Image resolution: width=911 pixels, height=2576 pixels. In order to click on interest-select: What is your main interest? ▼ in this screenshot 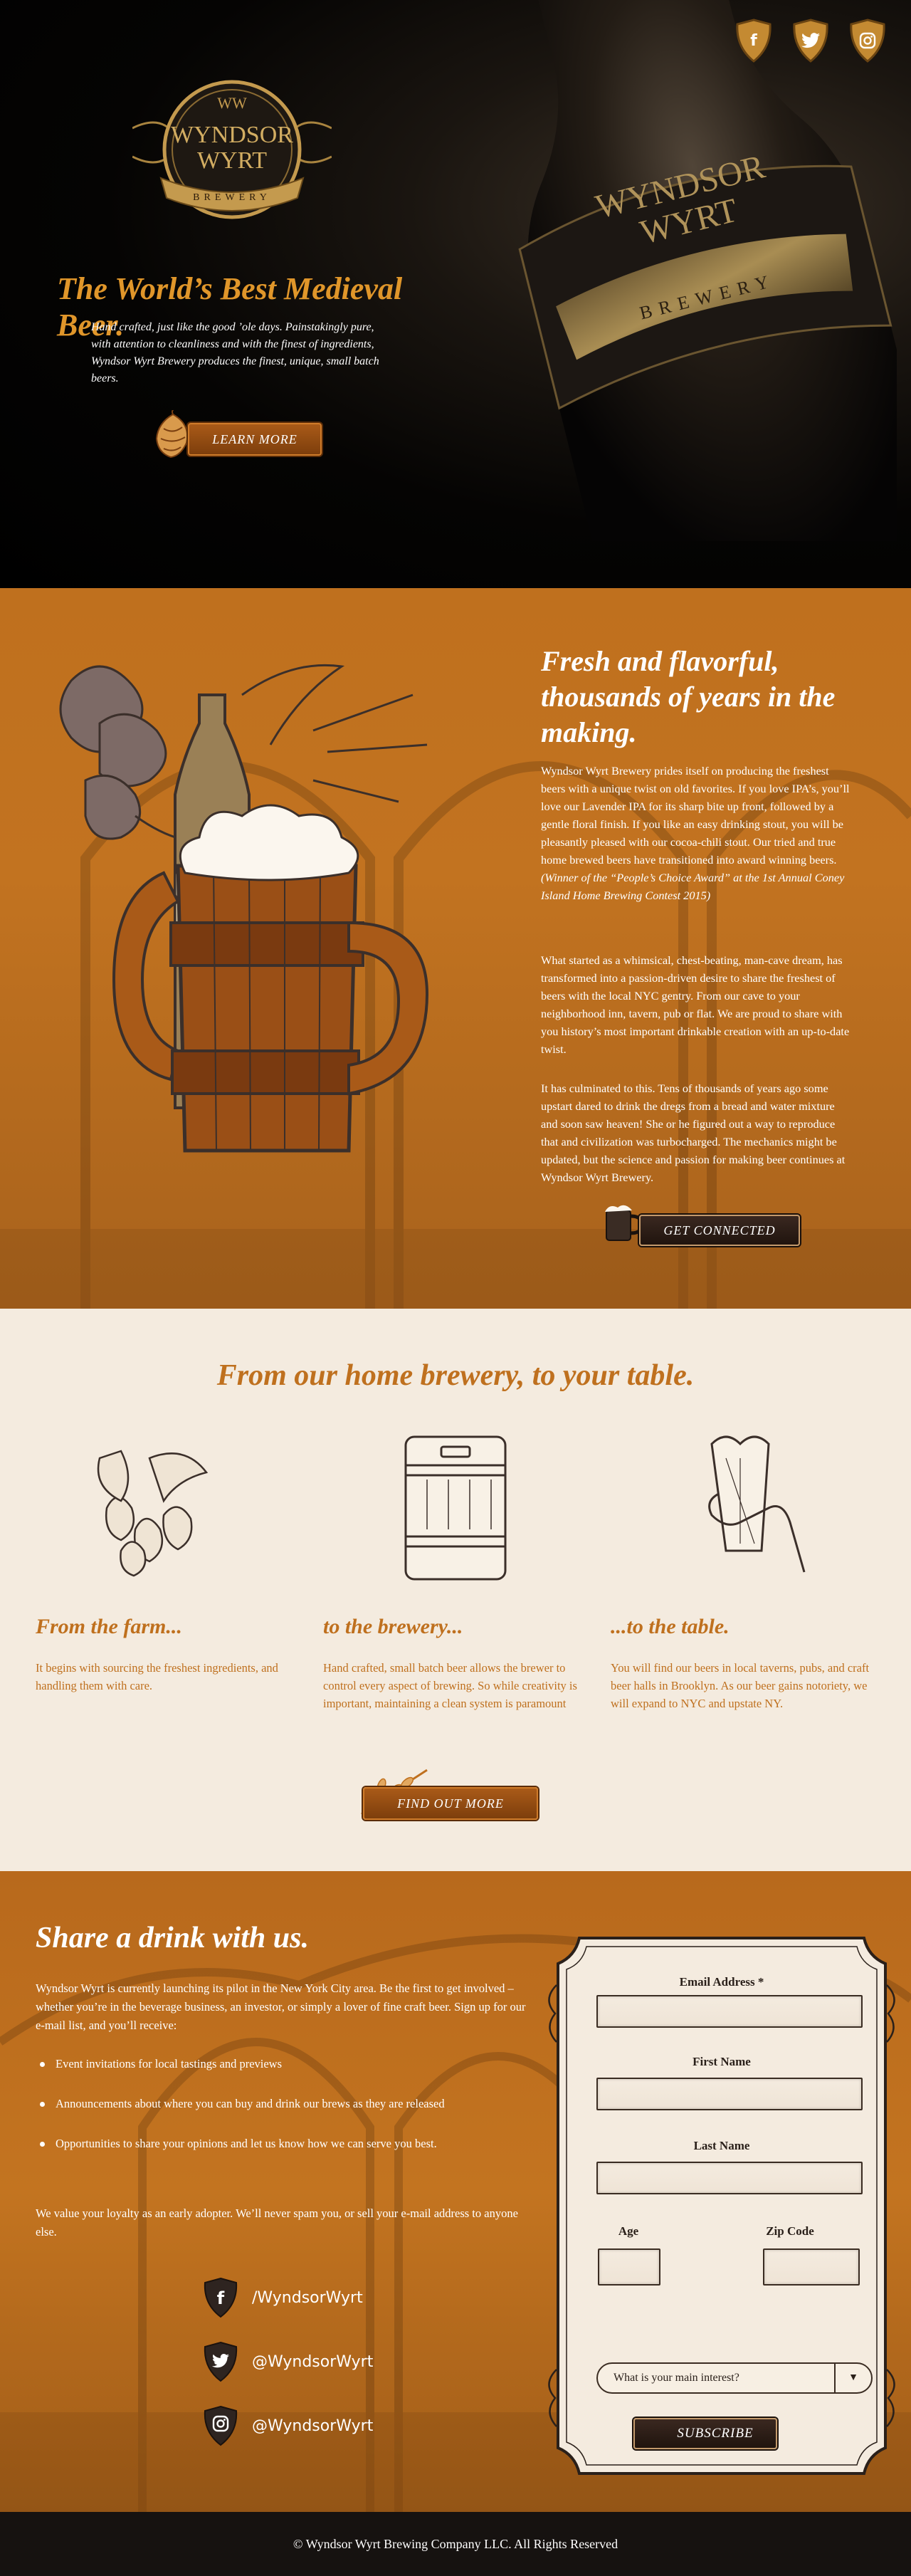, I will do `click(734, 2378)`.